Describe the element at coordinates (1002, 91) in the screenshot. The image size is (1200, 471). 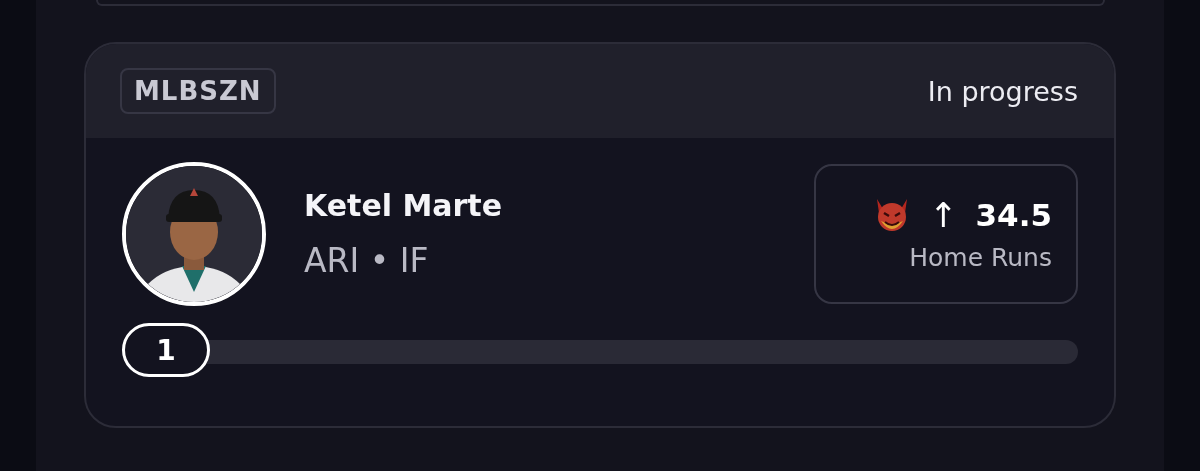
I see `status-text: In progress` at that location.